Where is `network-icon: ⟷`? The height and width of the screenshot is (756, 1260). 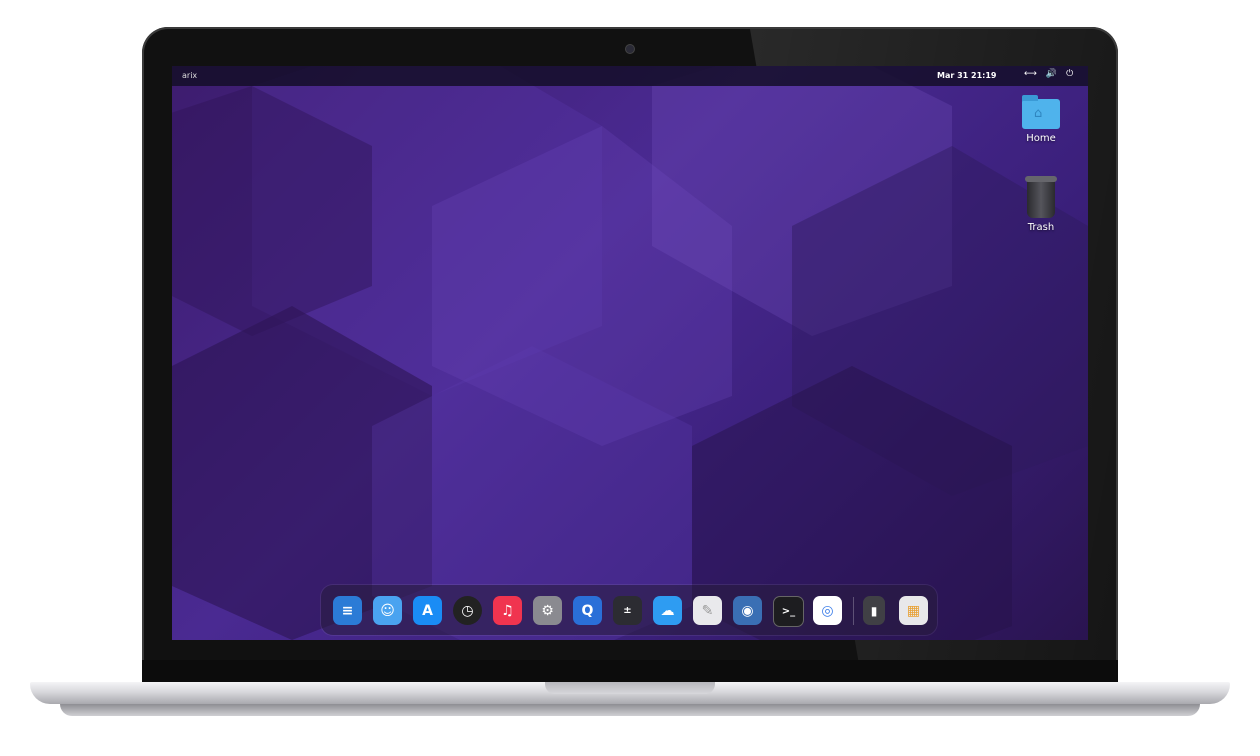 network-icon: ⟷ is located at coordinates (1030, 74).